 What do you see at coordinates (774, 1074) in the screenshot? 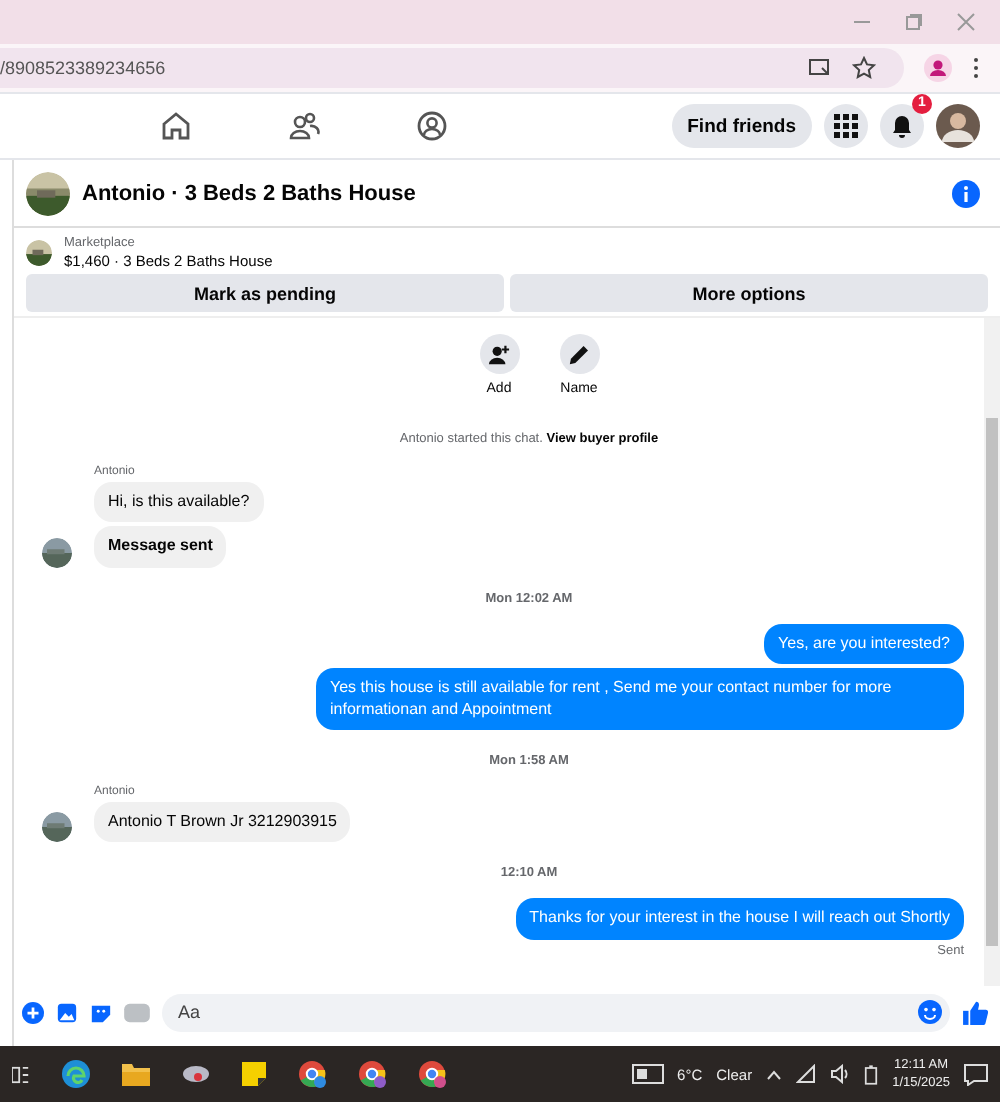
I see `caret-icon` at bounding box center [774, 1074].